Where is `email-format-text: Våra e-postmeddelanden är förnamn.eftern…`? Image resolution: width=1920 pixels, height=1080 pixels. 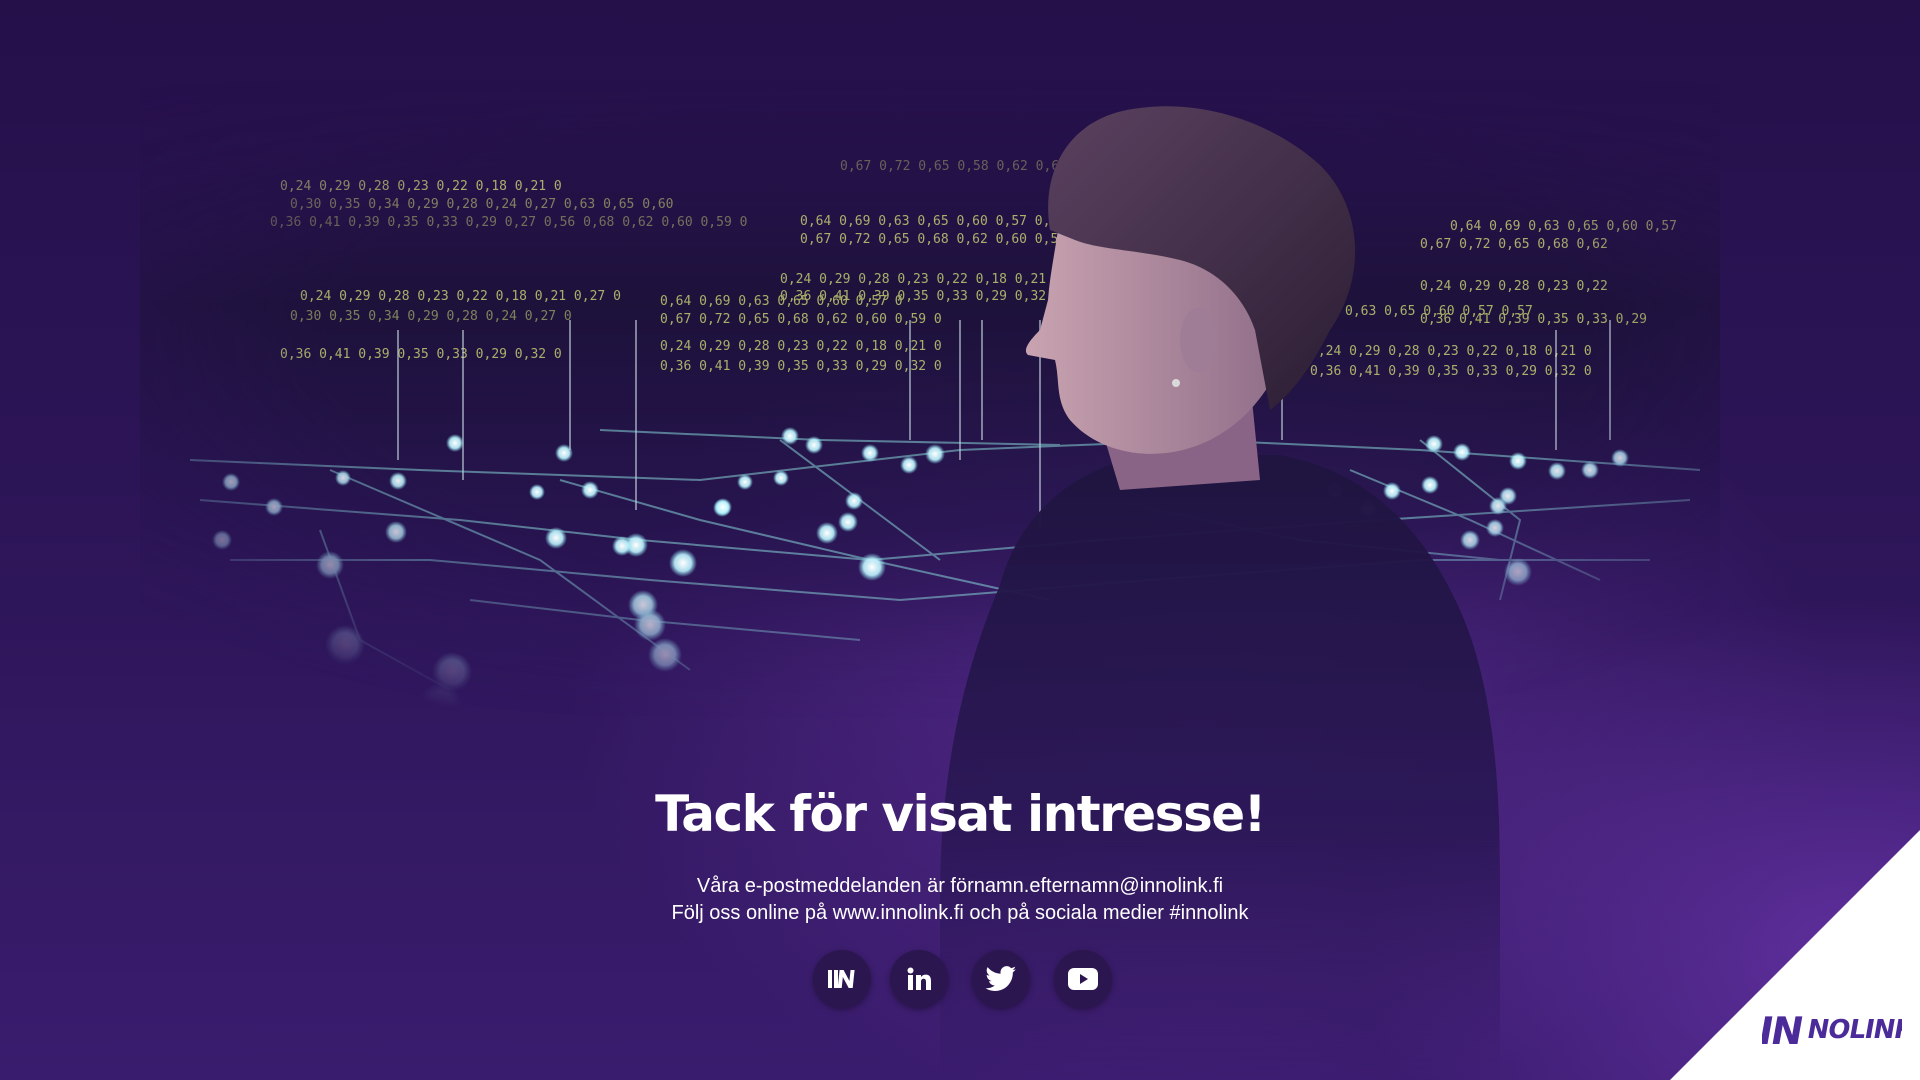
email-format-text: Våra e-postmeddelanden är förnamn.eftern… is located at coordinates (960, 886).